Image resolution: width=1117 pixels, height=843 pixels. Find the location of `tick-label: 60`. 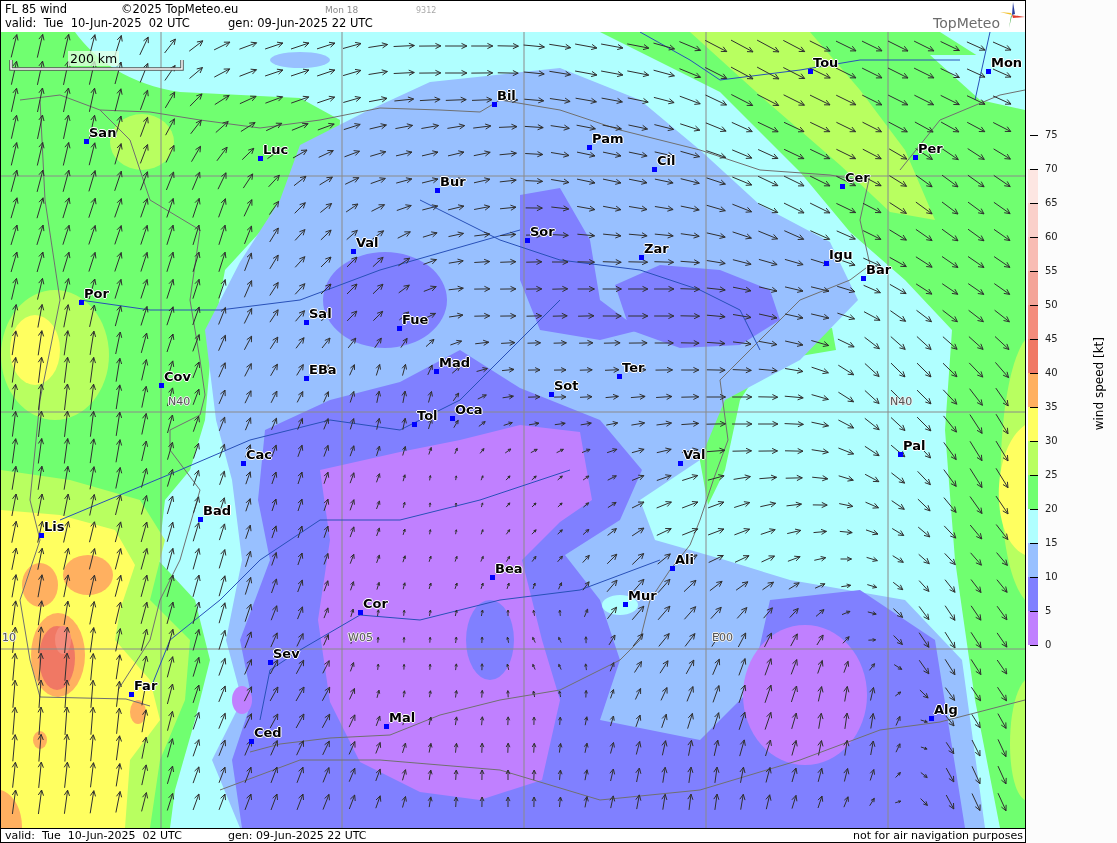

tick-label: 60 is located at coordinates (1059, 237).